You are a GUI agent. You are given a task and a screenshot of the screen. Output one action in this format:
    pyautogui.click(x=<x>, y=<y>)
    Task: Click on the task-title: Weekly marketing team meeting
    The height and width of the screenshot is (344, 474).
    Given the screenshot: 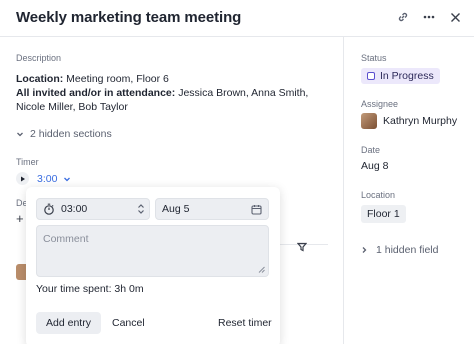 What is the action you would take?
    pyautogui.click(x=129, y=17)
    